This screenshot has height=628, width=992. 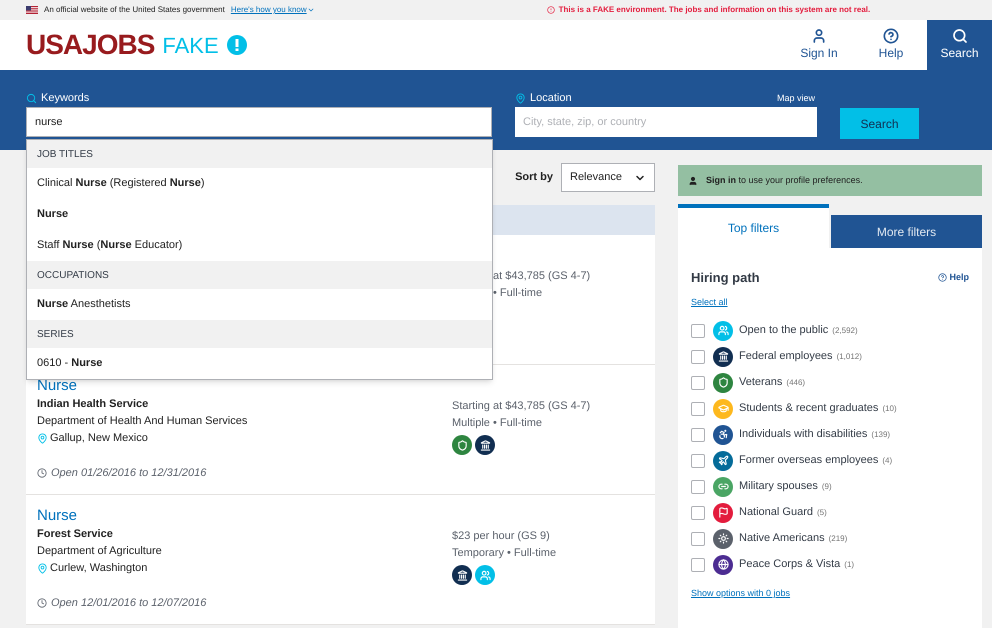 I want to click on how-you-know-link: Here's how you know, so click(x=272, y=10).